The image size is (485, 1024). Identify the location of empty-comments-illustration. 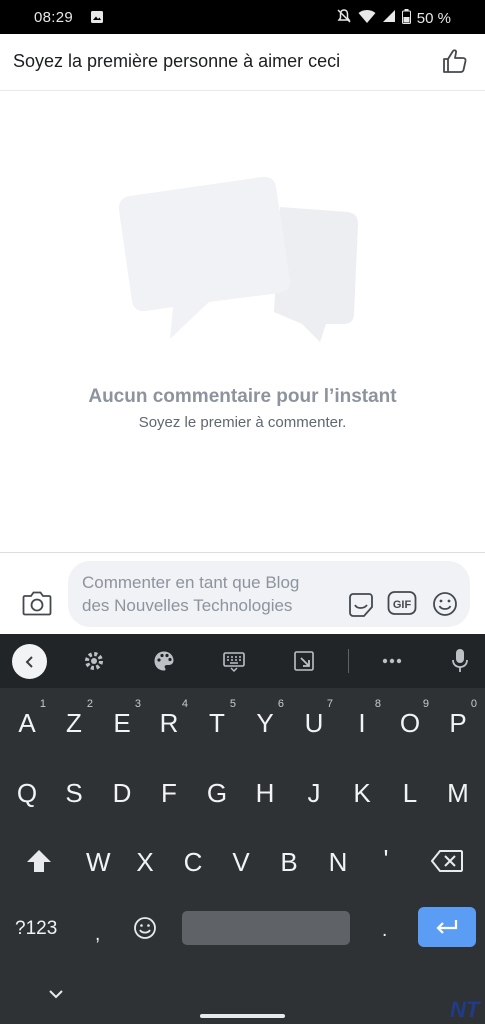
(239, 261).